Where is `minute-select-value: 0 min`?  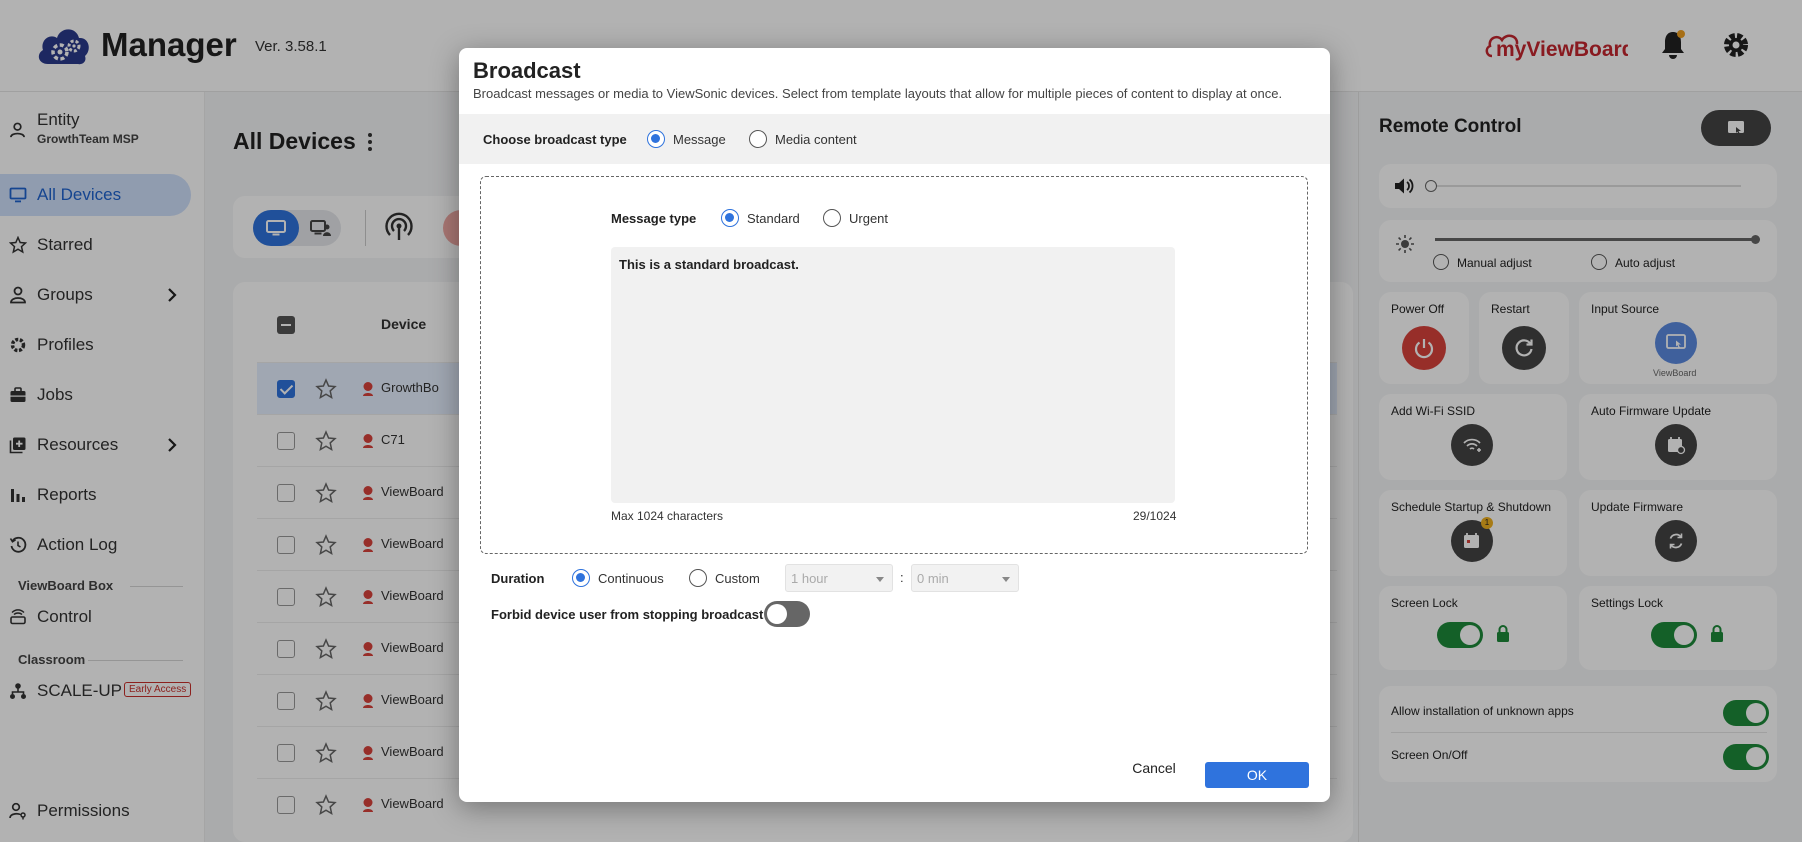 minute-select-value: 0 min is located at coordinates (933, 578).